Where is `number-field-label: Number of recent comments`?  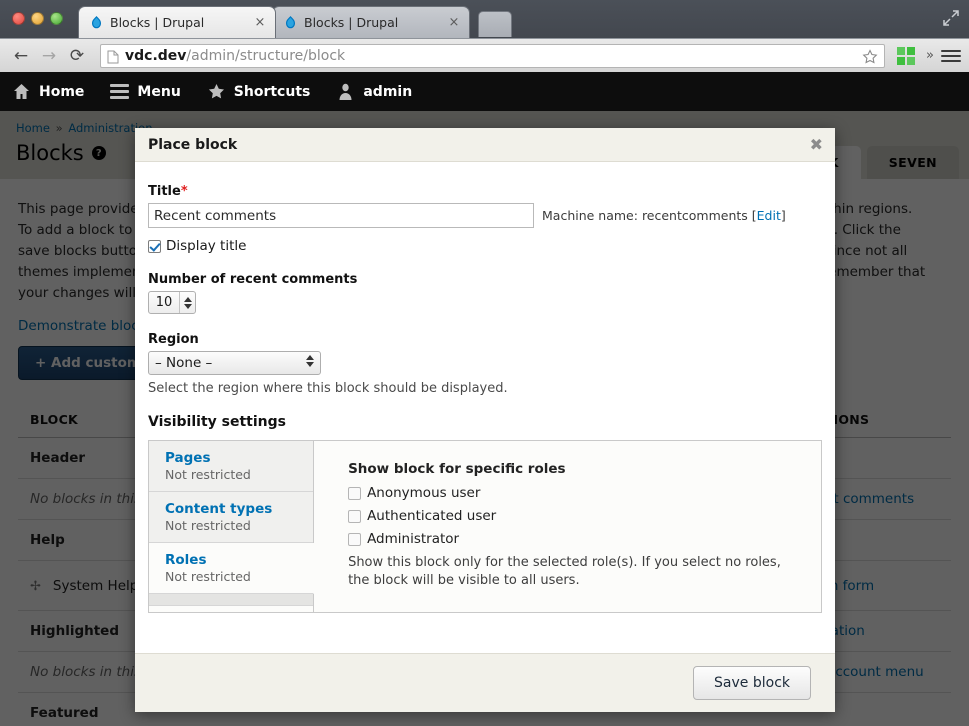 number-field-label: Number of recent comments is located at coordinates (253, 279).